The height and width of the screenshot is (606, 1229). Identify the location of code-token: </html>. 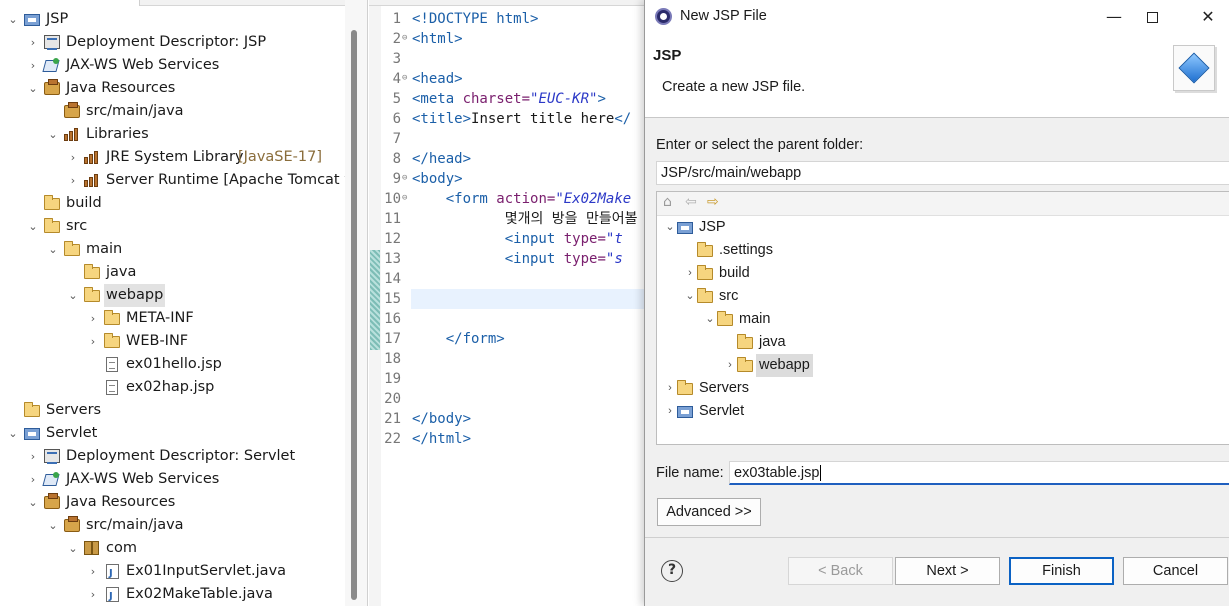
(442, 439).